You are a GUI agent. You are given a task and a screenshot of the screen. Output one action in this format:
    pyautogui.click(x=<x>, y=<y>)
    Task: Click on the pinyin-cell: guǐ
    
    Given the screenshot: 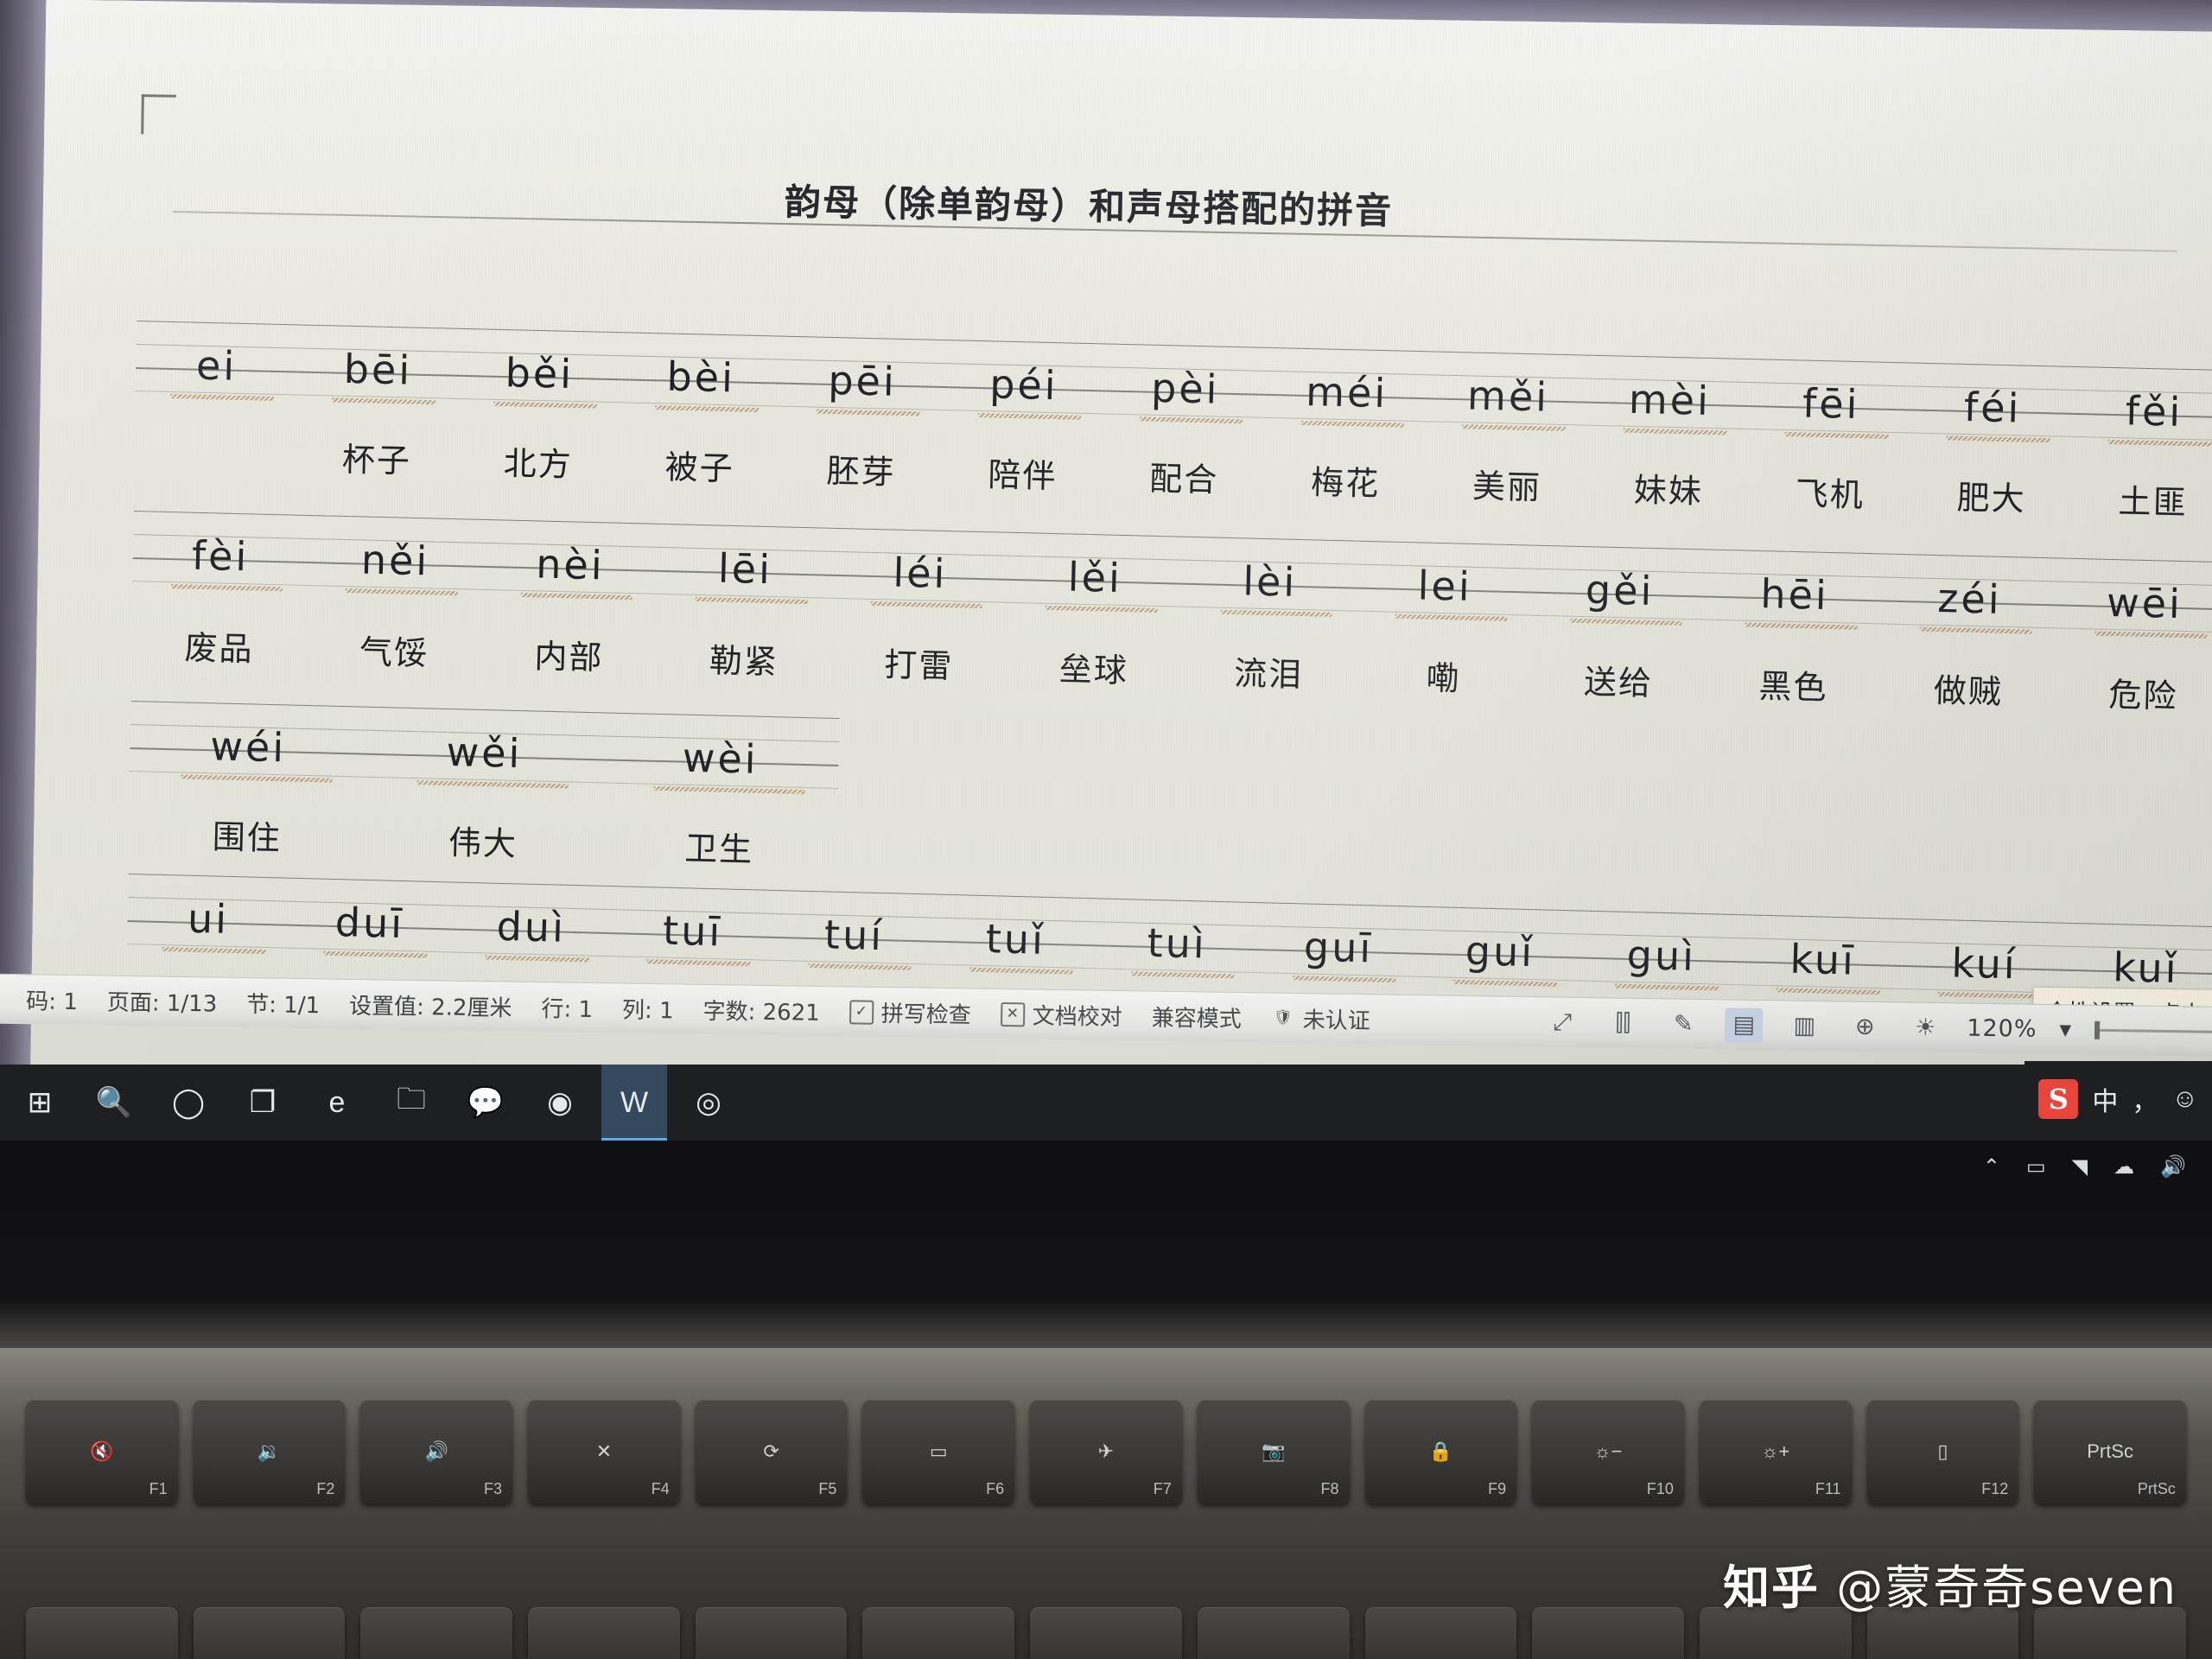 What is the action you would take?
    pyautogui.click(x=1500, y=952)
    